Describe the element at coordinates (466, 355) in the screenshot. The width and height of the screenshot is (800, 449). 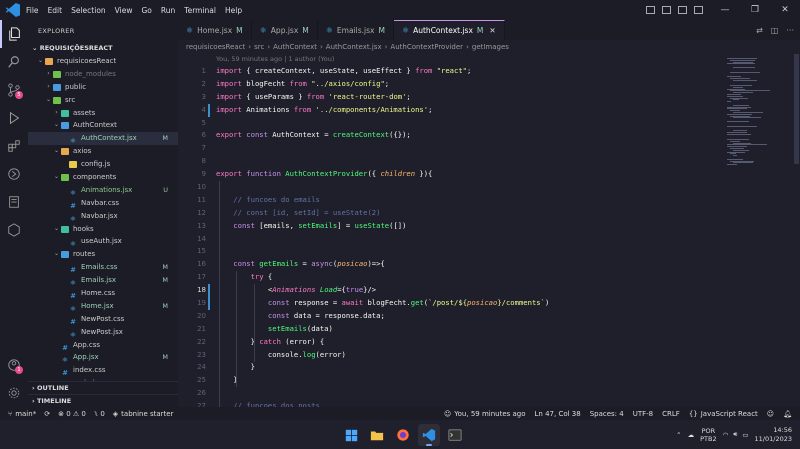
I see `code-line: console.log(error)` at that location.